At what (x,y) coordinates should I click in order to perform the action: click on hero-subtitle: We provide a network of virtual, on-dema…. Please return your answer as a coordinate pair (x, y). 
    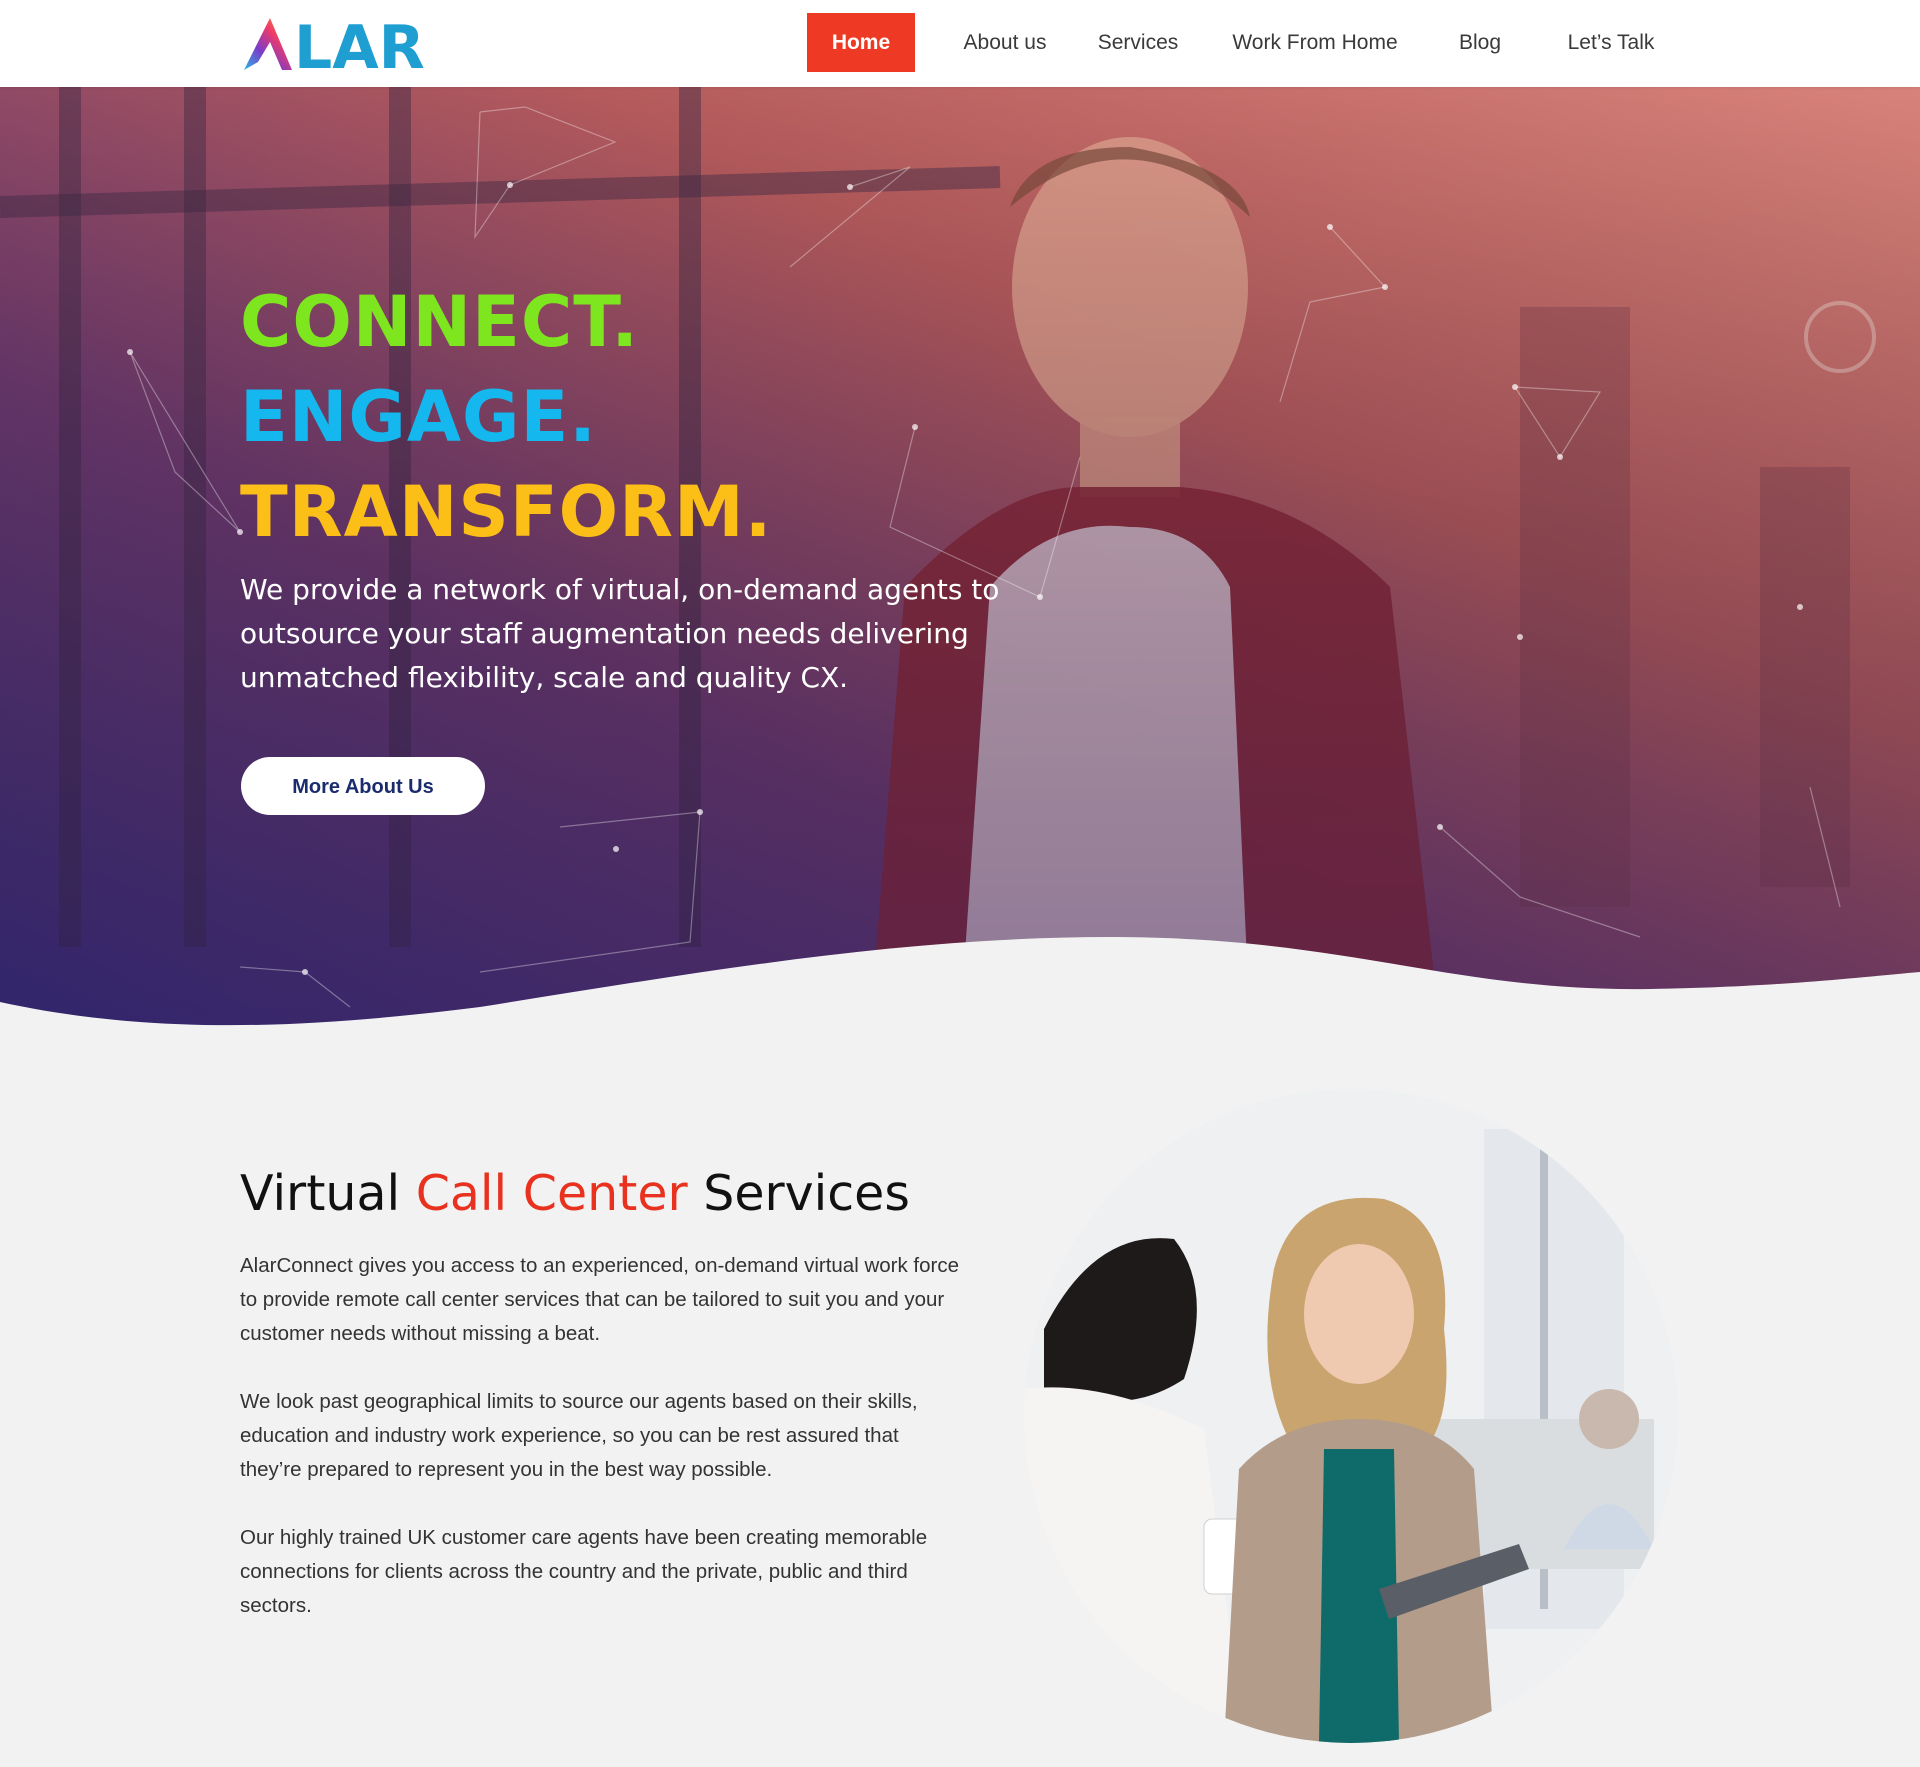
    Looking at the image, I should click on (620, 633).